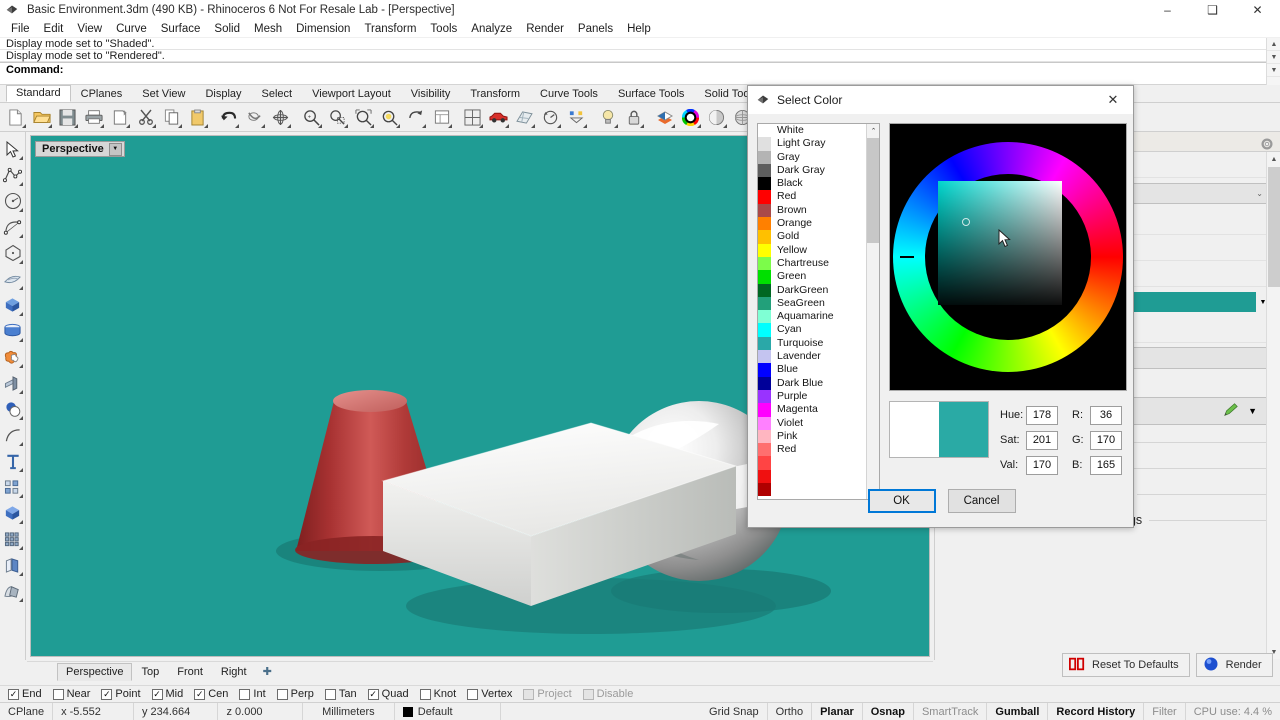  Describe the element at coordinates (13, 279) in the screenshot. I see `surface-icon` at that location.